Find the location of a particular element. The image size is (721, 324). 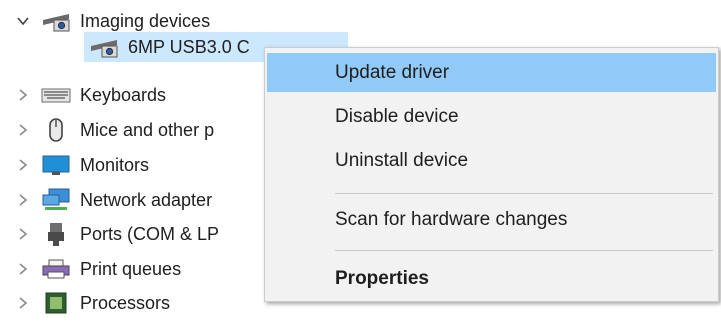

tree-item-label: Keyboards is located at coordinates (123, 94).